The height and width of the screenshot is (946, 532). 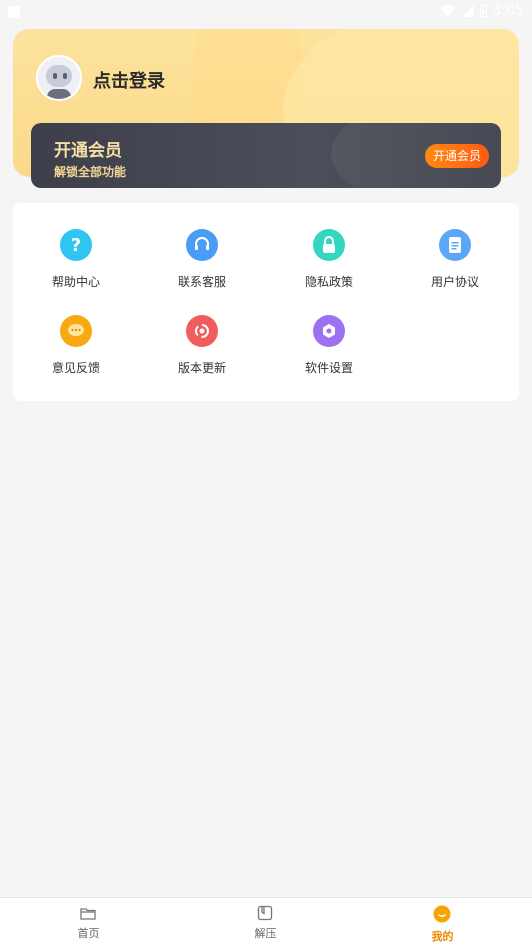 I want to click on battery-icon, so click(x=483, y=11).